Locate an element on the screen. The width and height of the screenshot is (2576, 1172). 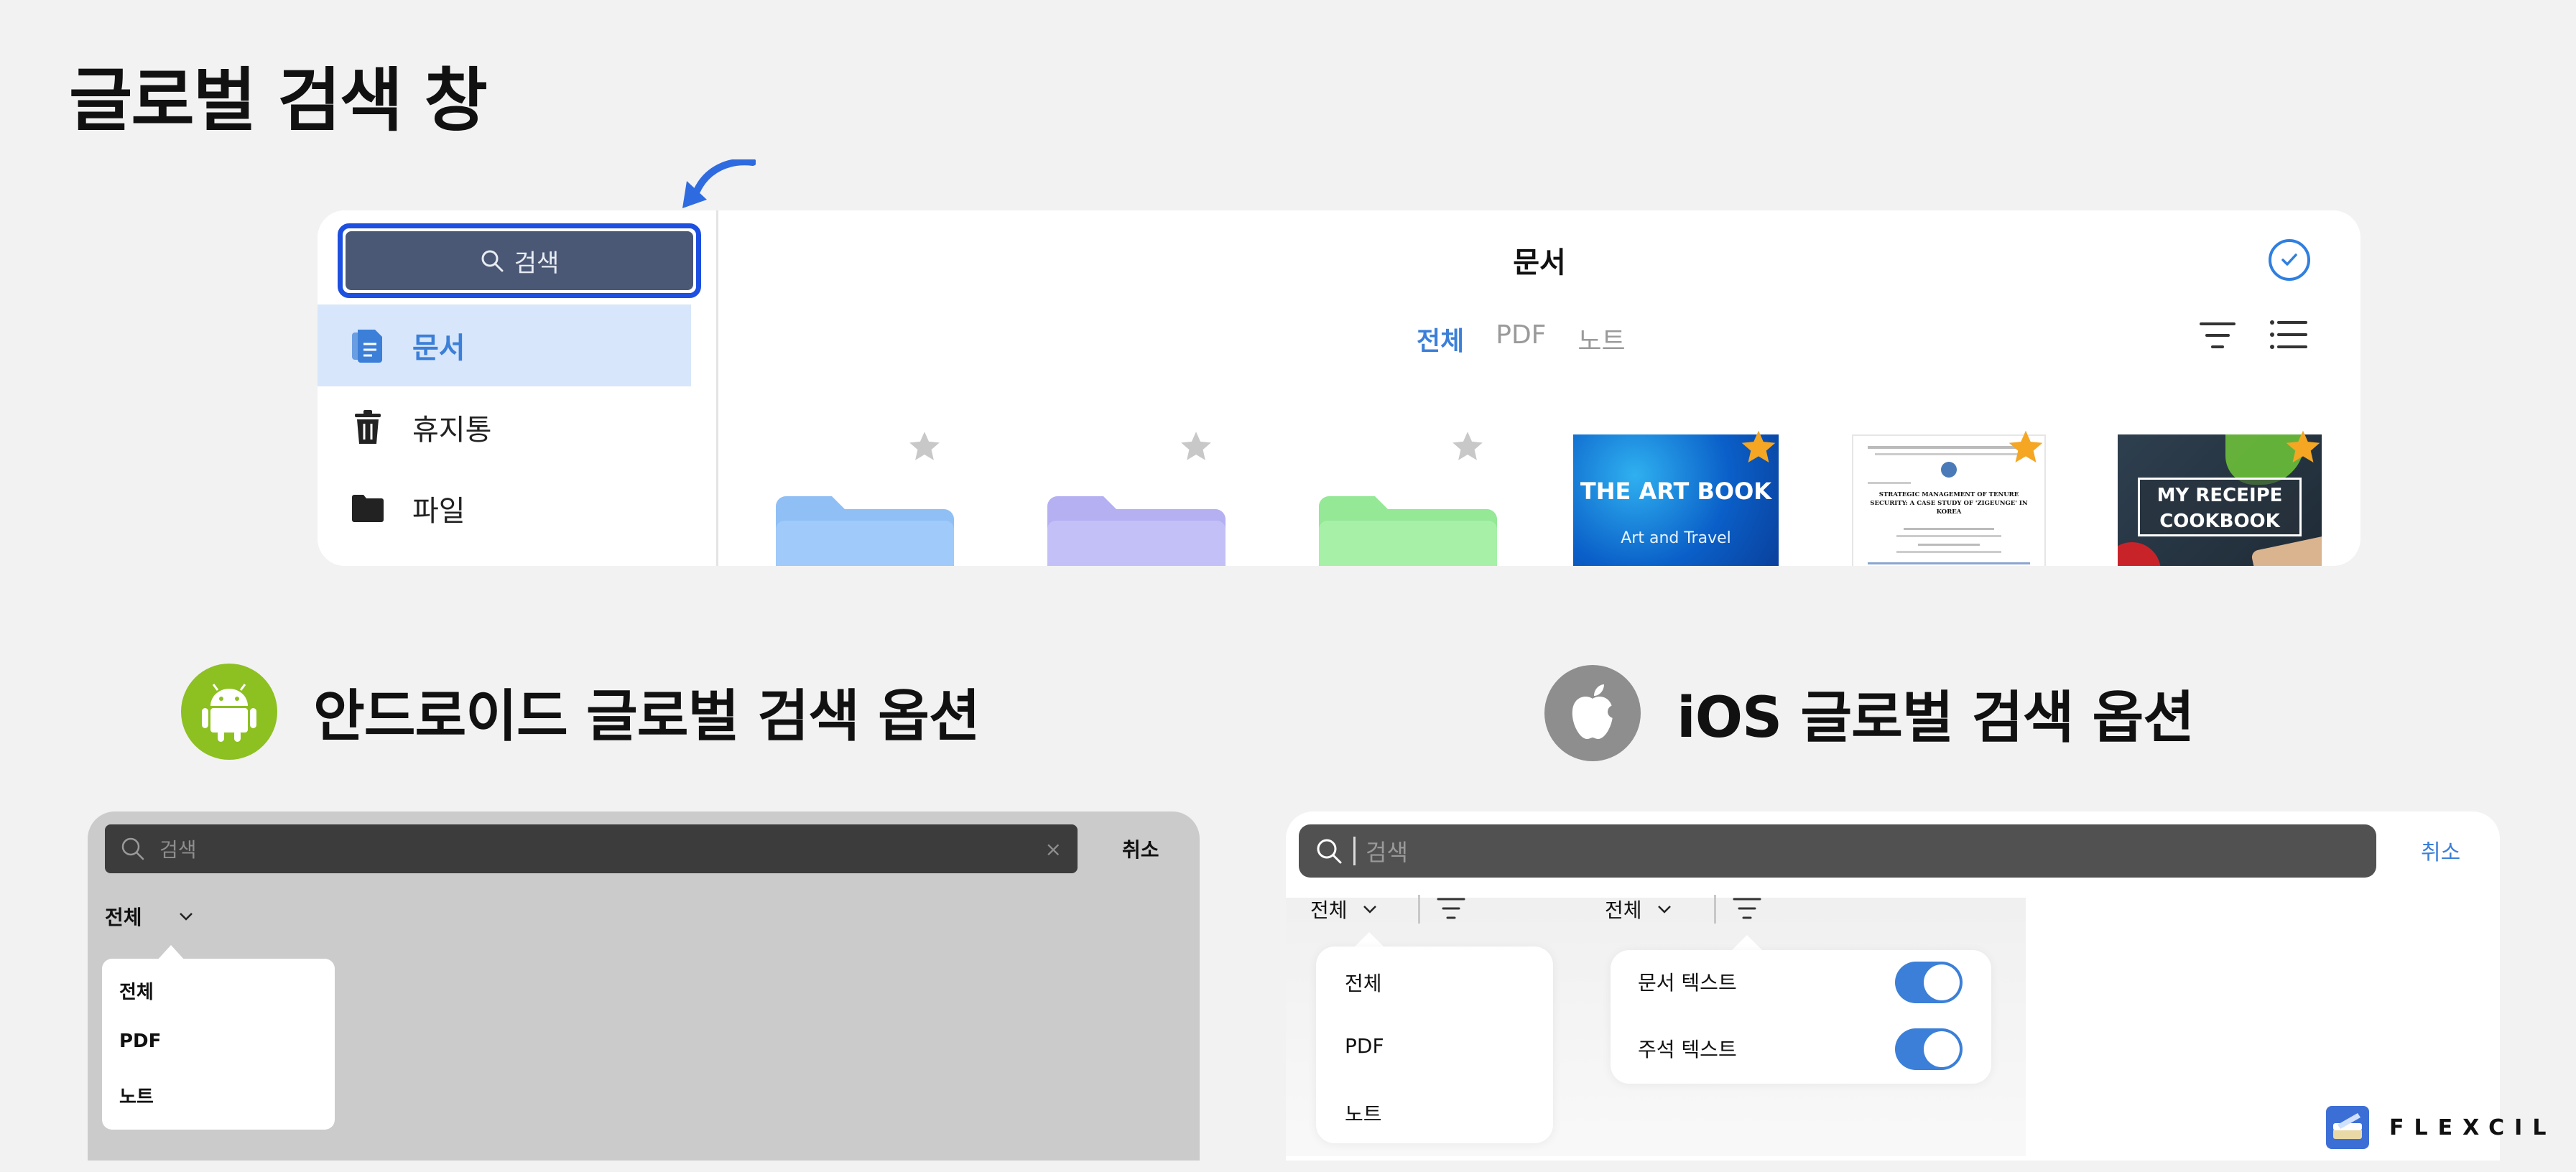
cover-title: THE ART BOOK is located at coordinates (1676, 492).